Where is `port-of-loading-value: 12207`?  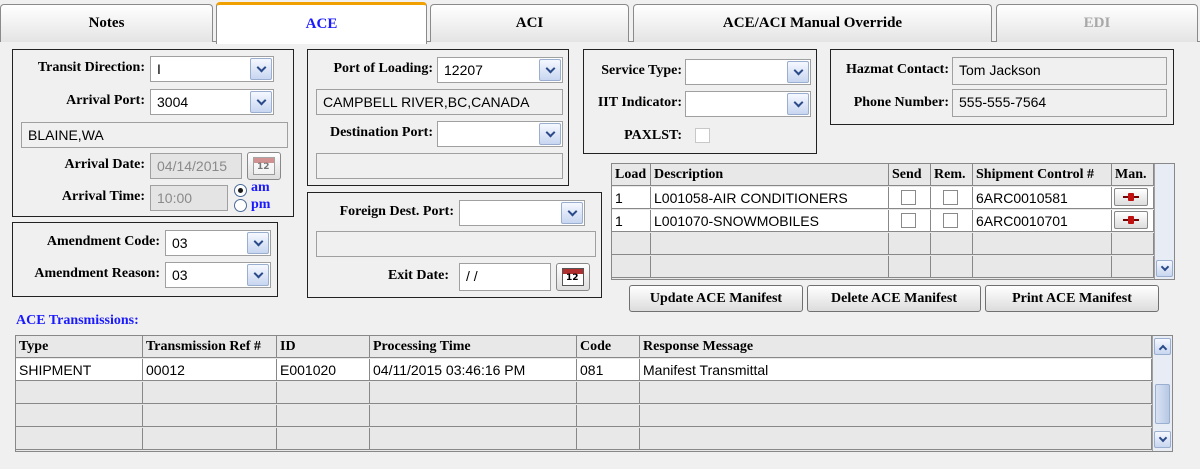 port-of-loading-value: 12207 is located at coordinates (463, 70).